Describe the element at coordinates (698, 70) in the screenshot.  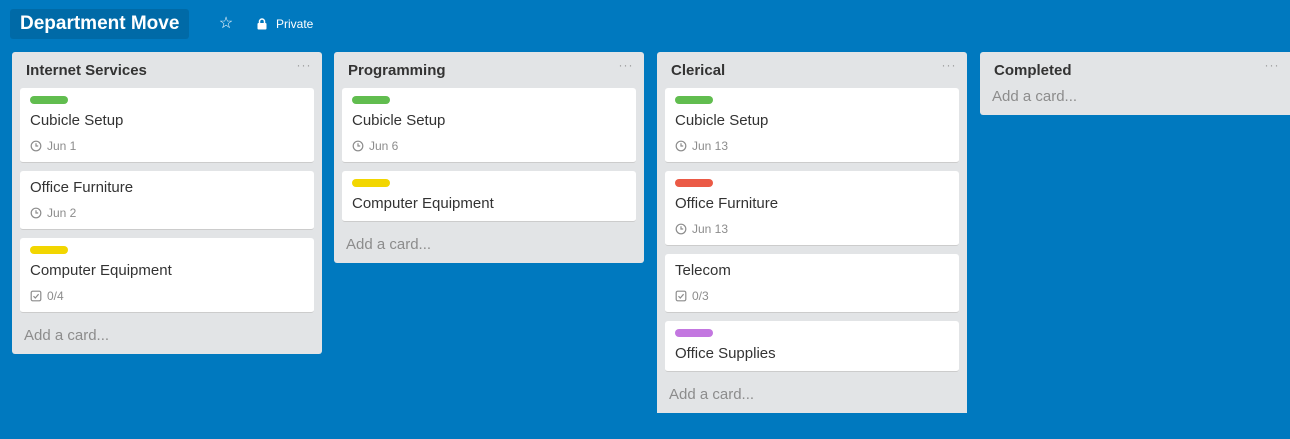
I see `list-title: Clerical` at that location.